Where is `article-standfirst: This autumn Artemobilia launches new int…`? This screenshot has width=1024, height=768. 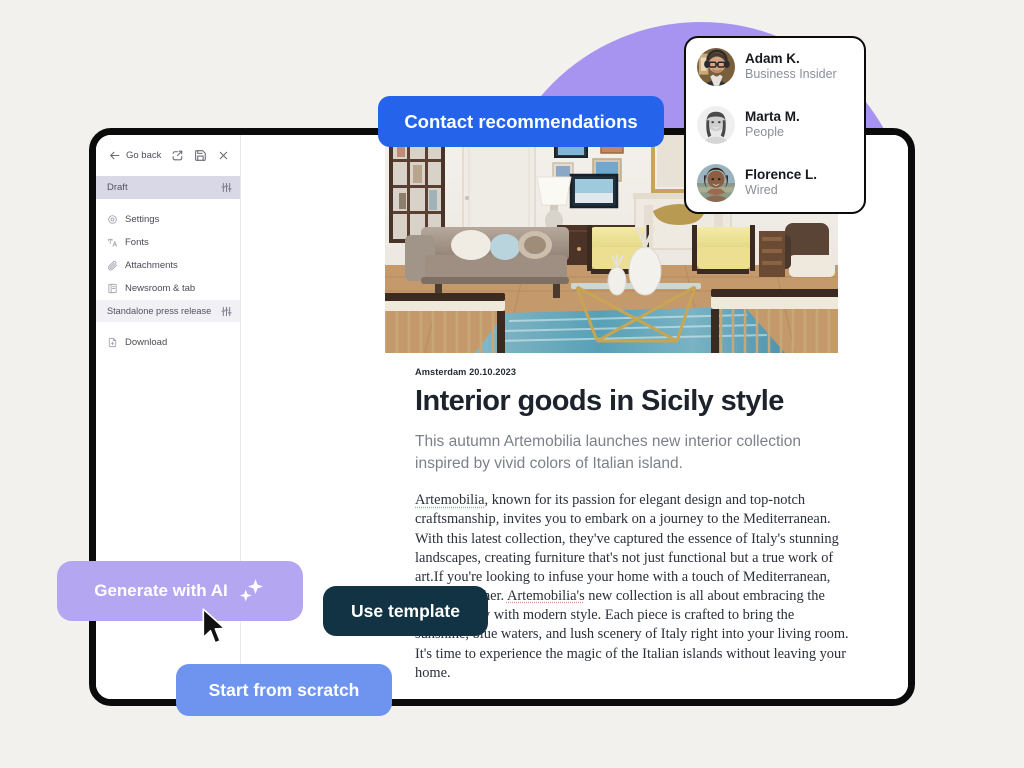 article-standfirst: This autumn Artemobilia launches new int… is located at coordinates (608, 453).